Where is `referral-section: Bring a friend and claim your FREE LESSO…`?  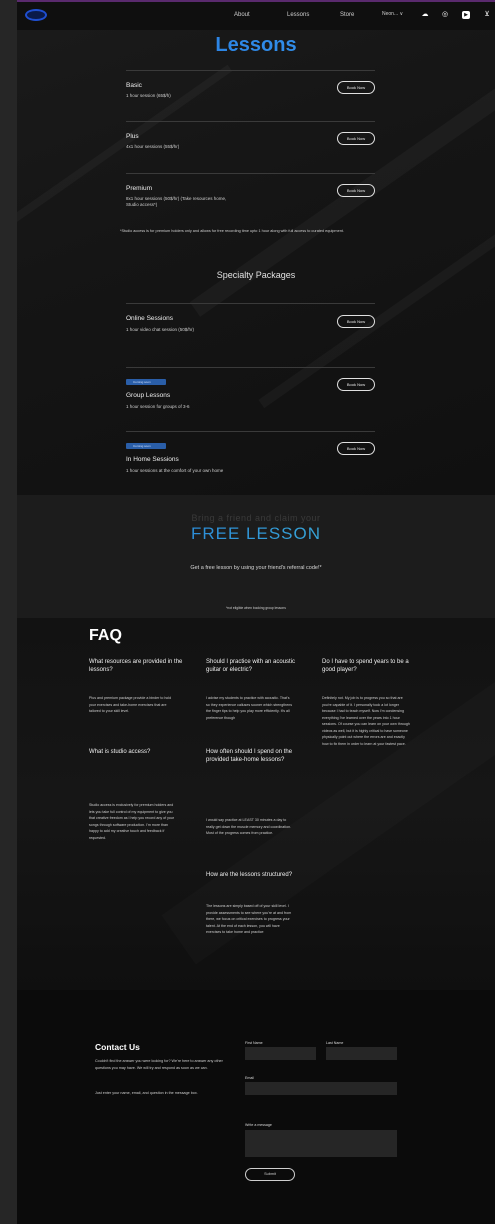 referral-section: Bring a friend and claim your FREE LESSO… is located at coordinates (256, 556).